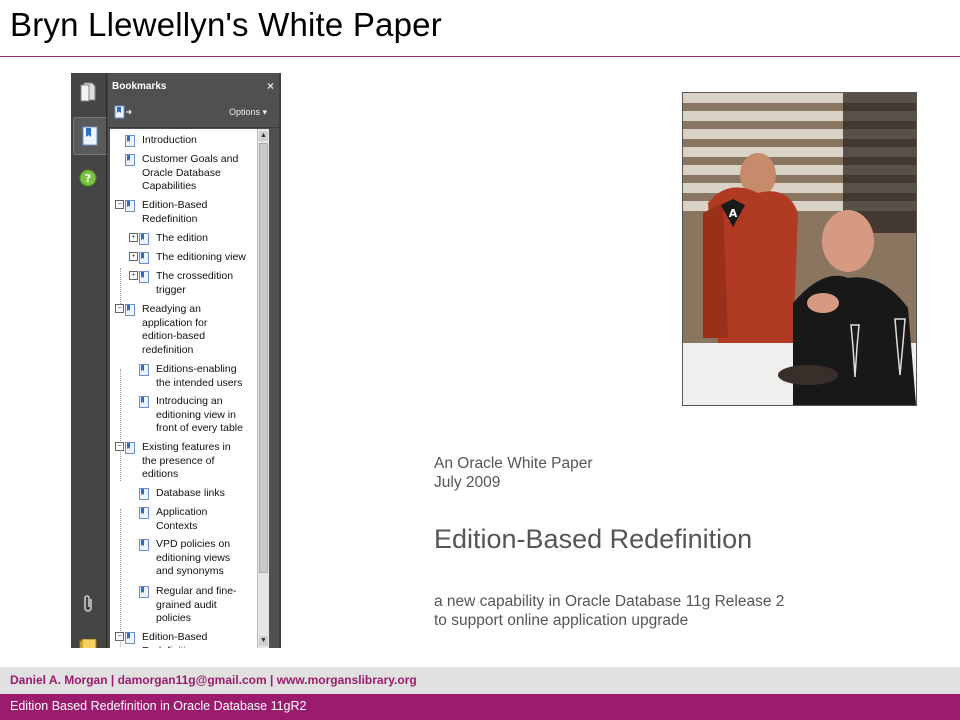 The image size is (960, 720). What do you see at coordinates (199, 376) in the screenshot?
I see `bookmark-label: Editions-enabling the intended users` at bounding box center [199, 376].